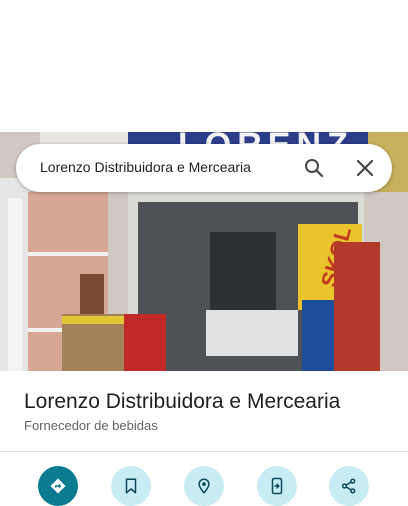  I want to click on close-icon, so click(365, 168).